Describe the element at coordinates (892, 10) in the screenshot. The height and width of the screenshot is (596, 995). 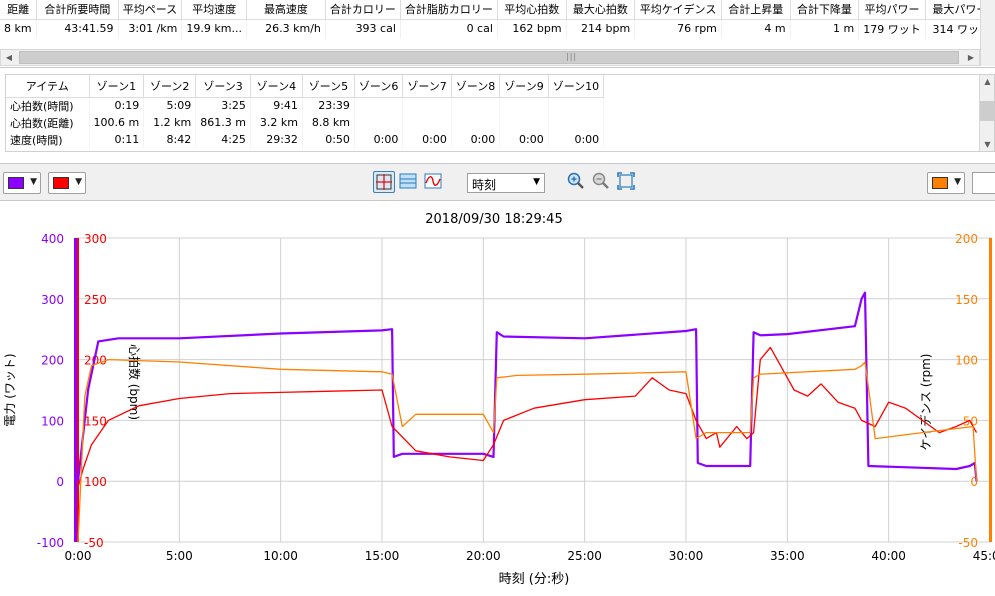
I see `col-header: 平均パワー` at that location.